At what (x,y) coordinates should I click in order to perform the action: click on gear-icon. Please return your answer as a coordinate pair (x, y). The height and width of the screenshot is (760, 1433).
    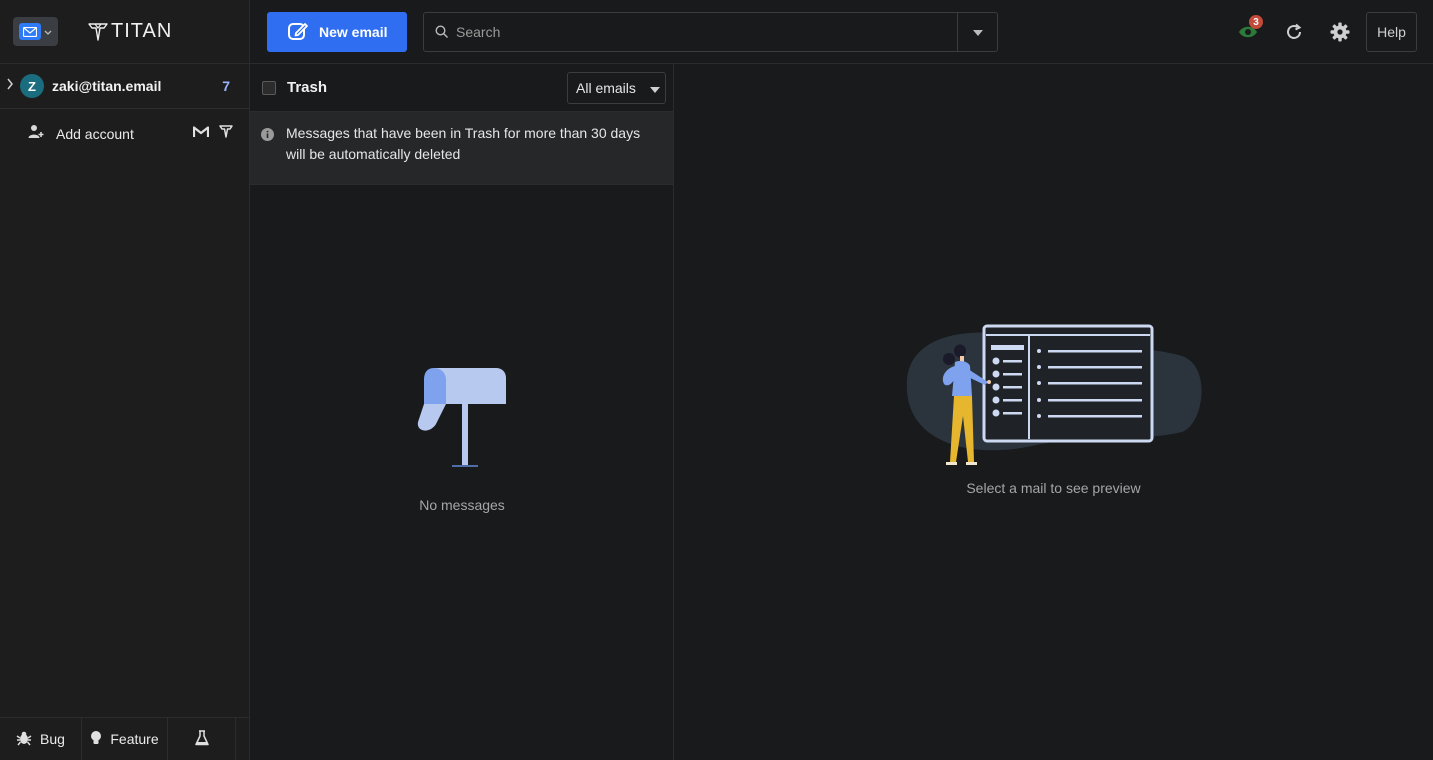
    Looking at the image, I should click on (1340, 32).